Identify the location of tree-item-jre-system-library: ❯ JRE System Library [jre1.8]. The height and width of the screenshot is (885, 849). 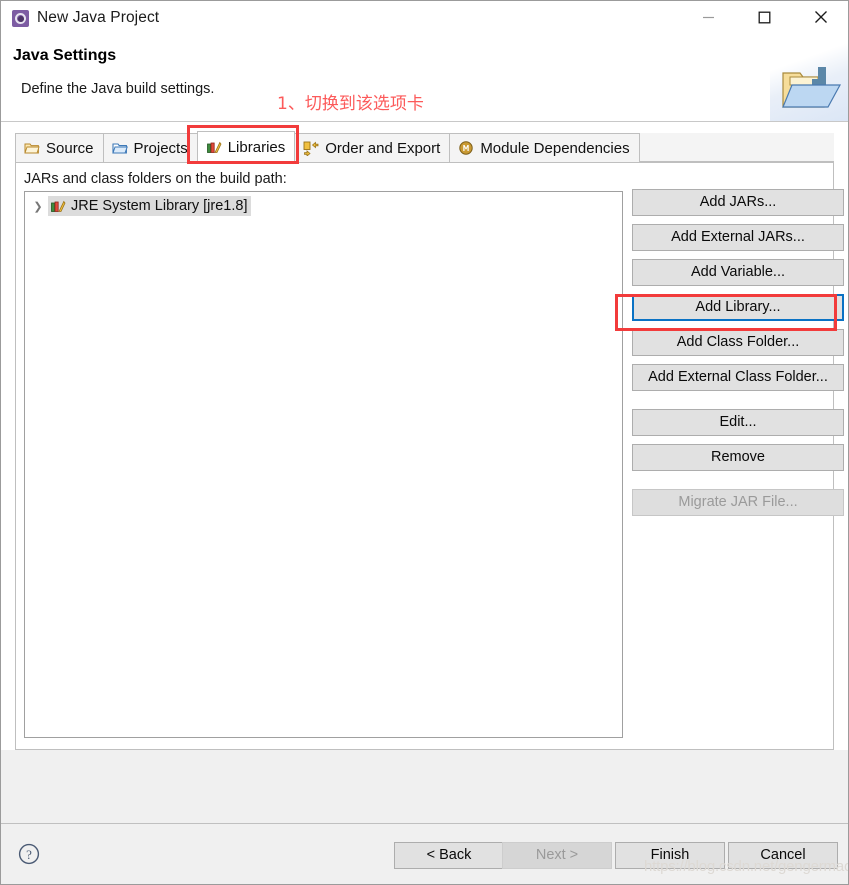
(165, 206).